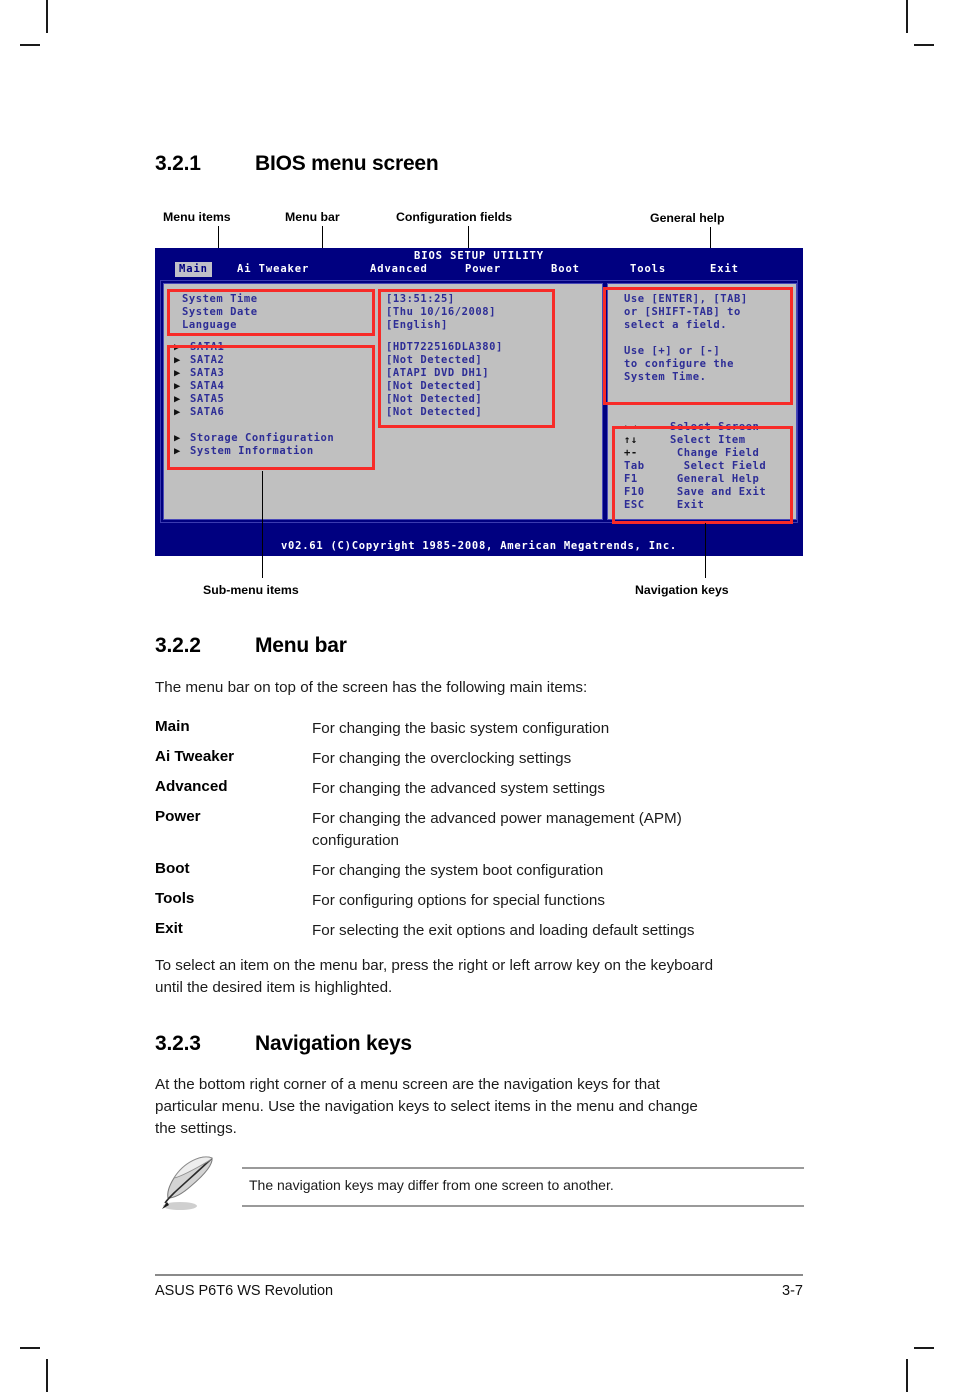  I want to click on bios-config-sata5: [Not Detected], so click(434, 399).